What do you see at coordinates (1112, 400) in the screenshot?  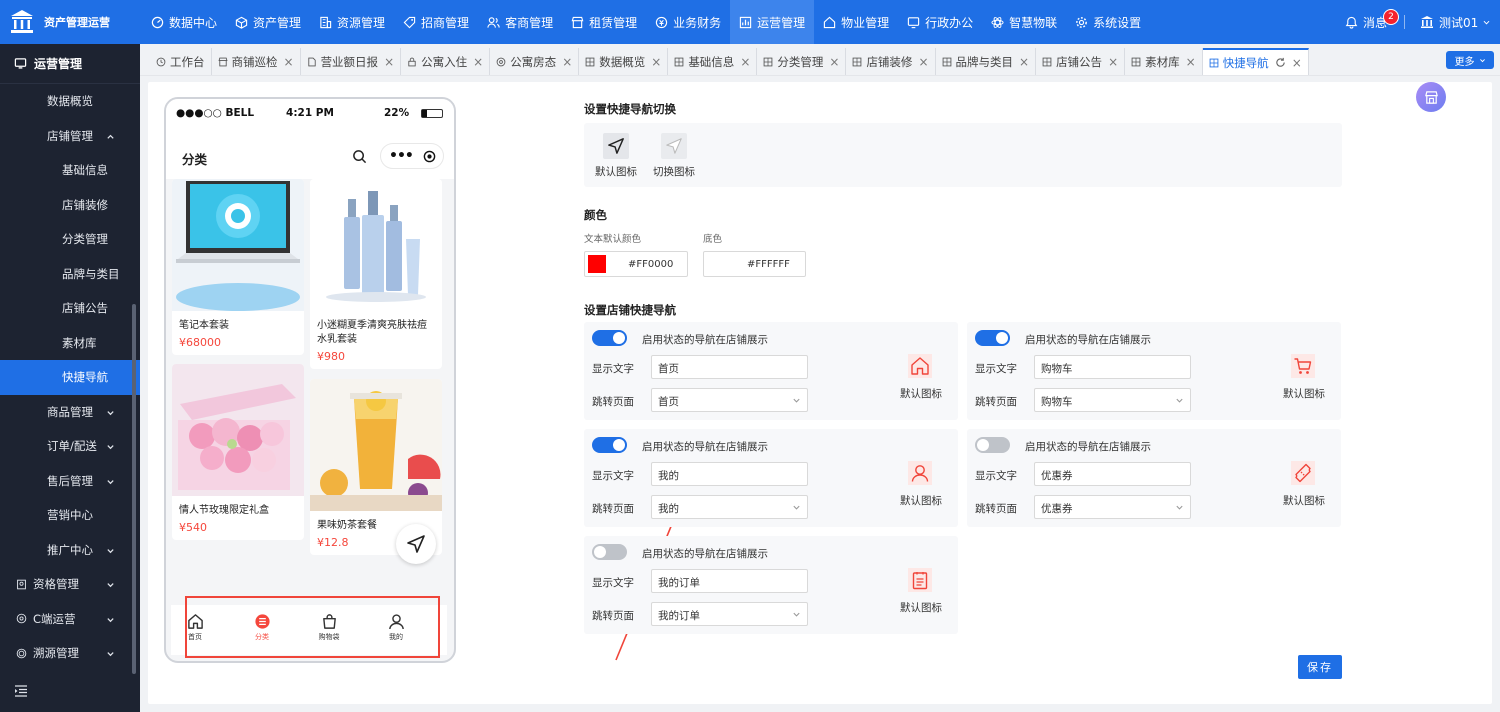 I see `jump-page-select: 购物车` at bounding box center [1112, 400].